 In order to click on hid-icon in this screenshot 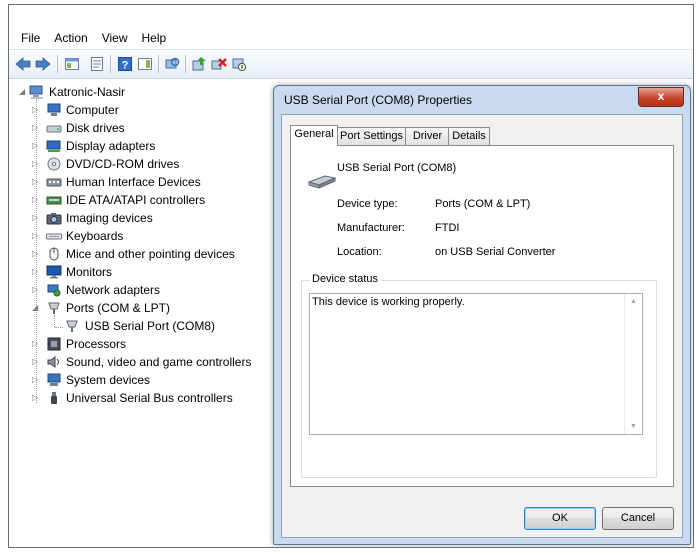, I will do `click(54, 182)`.